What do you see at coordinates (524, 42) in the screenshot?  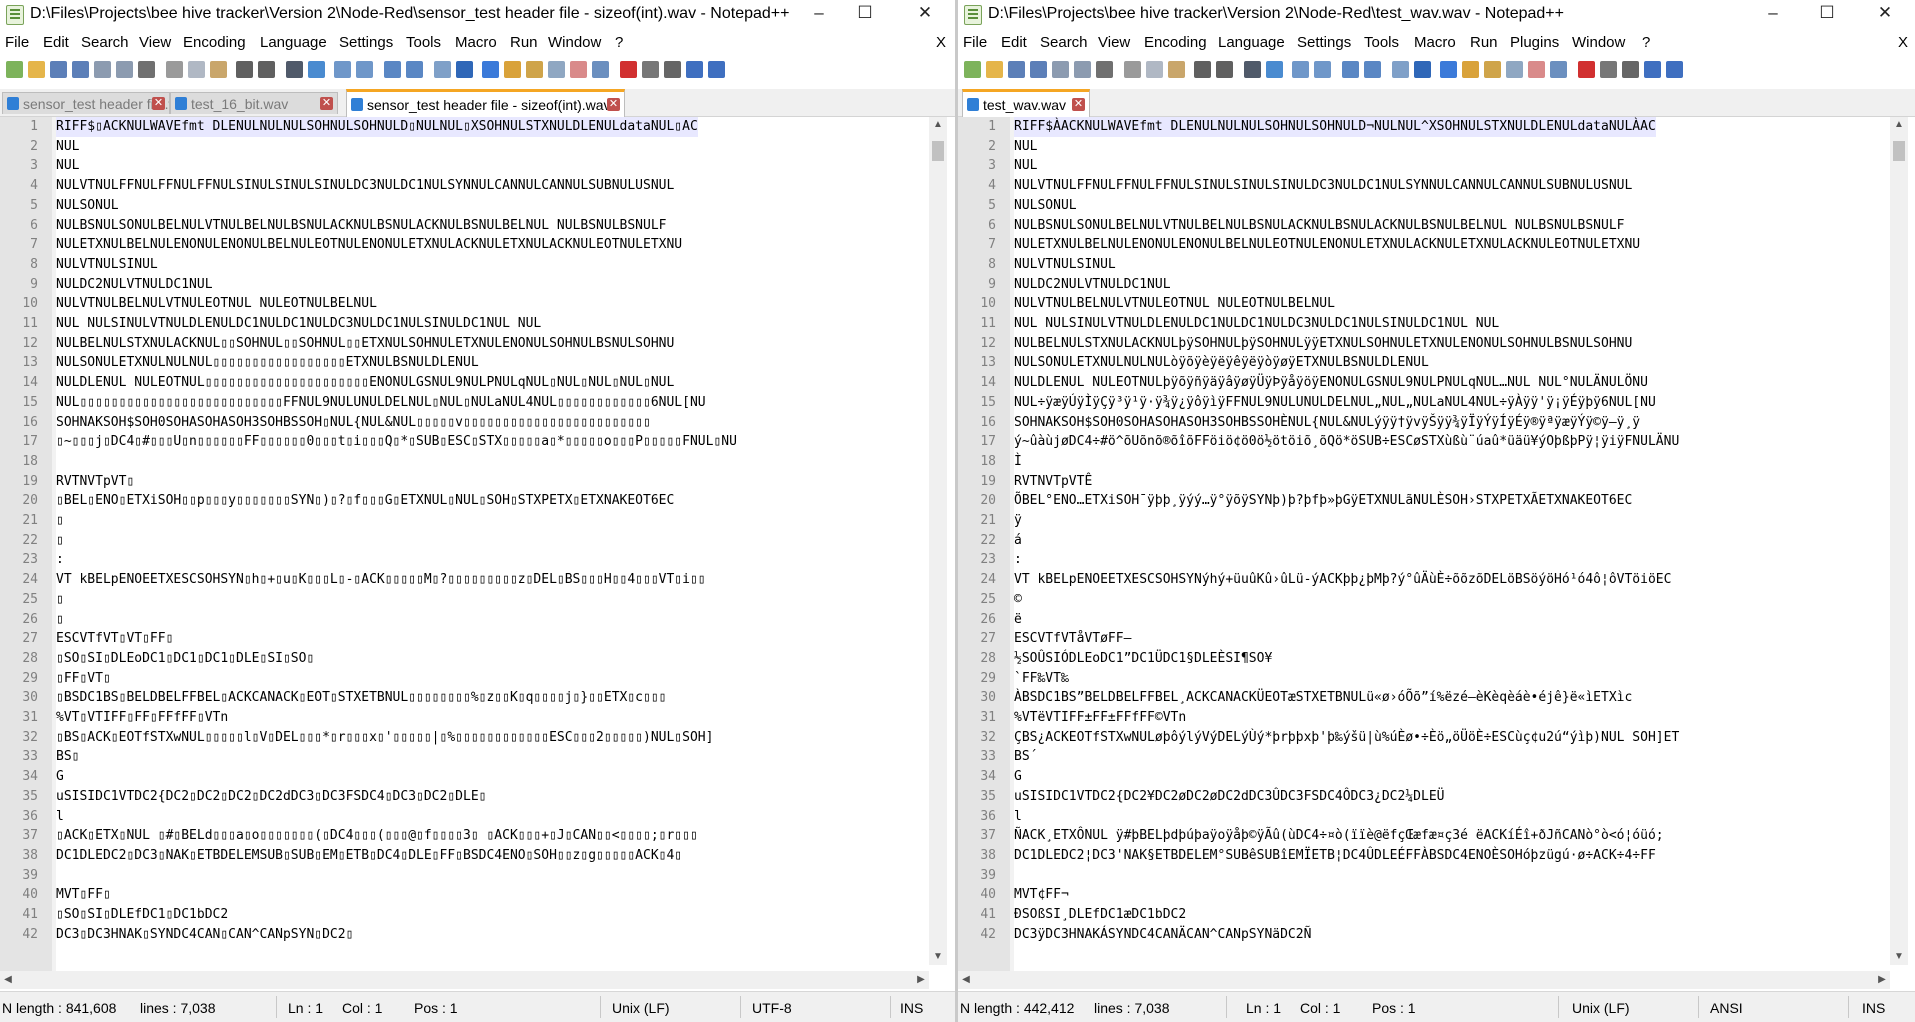 I see `menu-run: Run` at bounding box center [524, 42].